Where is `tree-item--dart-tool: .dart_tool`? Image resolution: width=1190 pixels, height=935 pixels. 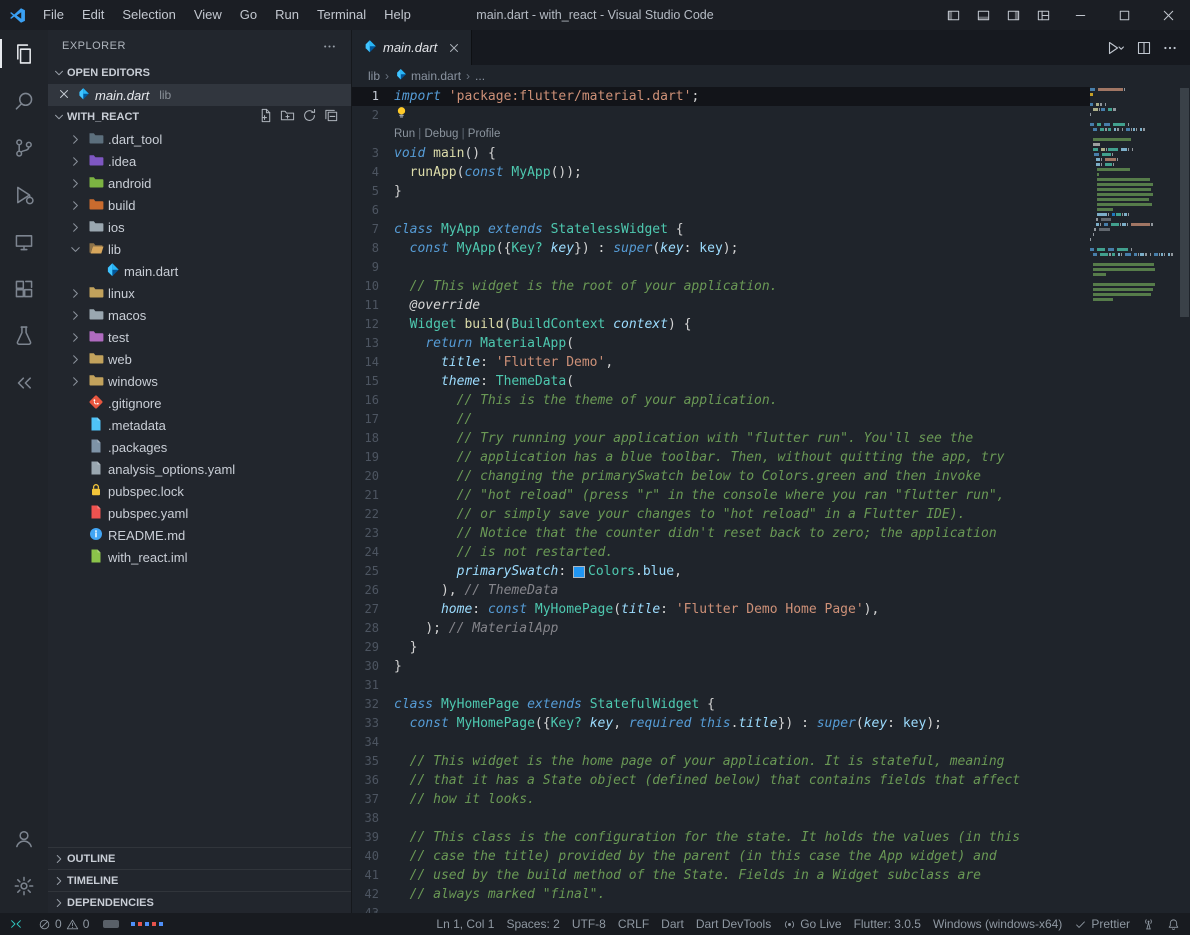 tree-item--dart-tool: .dart_tool is located at coordinates (199, 139).